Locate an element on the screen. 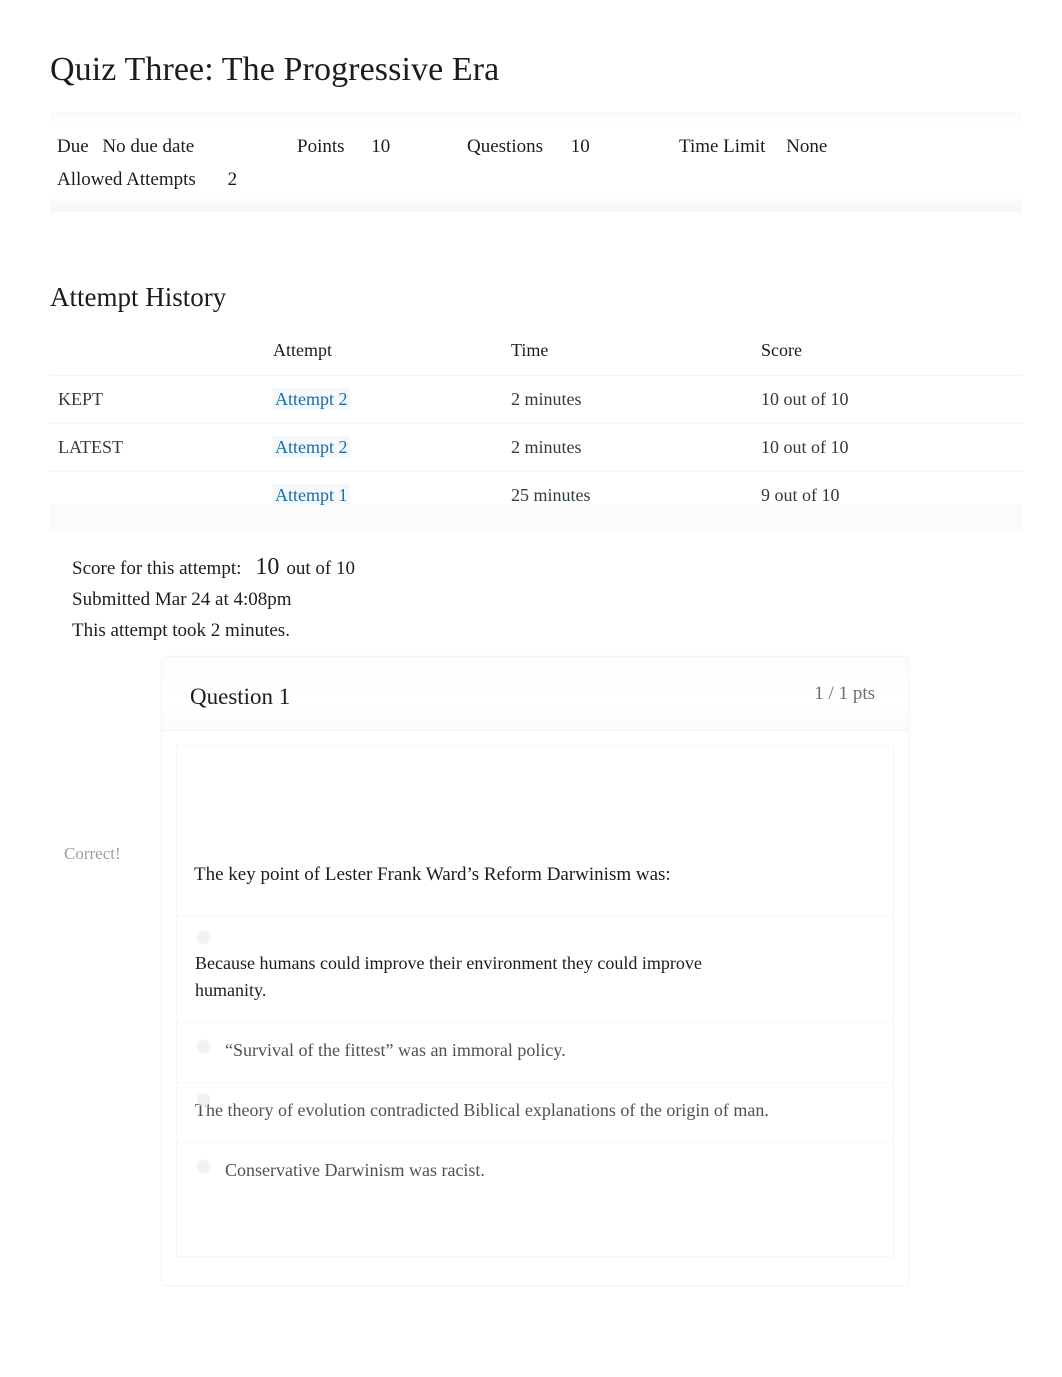 This screenshot has height=1377, width=1062. quiz-meta-time-limit: Time Limit None is located at coordinates (753, 146).